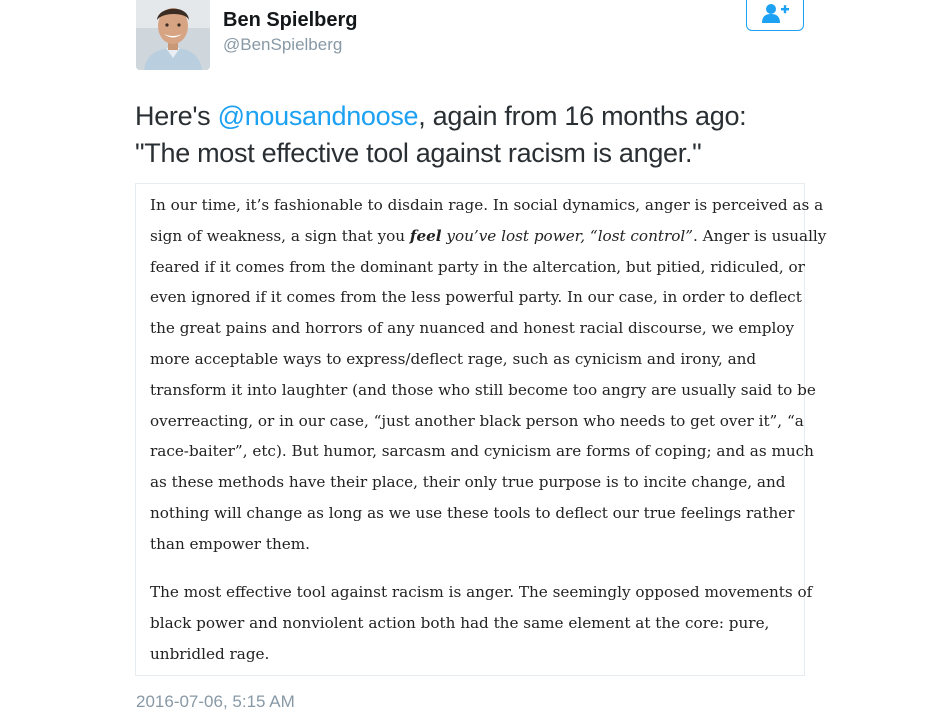  I want to click on tweet-text-suffix: , again from 16 months ago:, so click(582, 116).